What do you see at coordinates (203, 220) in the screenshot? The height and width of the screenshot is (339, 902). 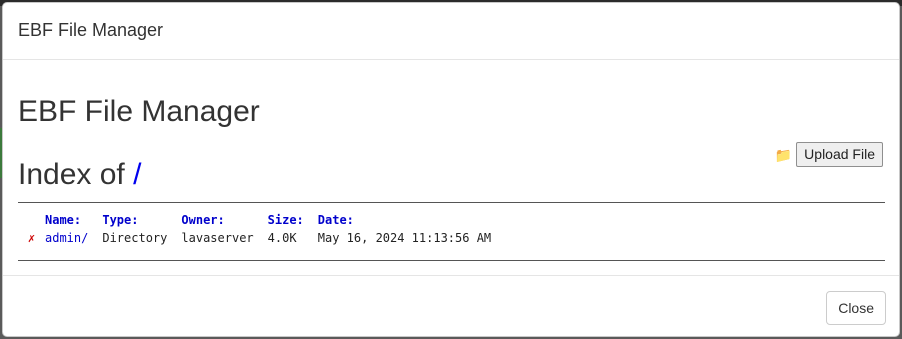 I see `owner-column-header: Owner:` at bounding box center [203, 220].